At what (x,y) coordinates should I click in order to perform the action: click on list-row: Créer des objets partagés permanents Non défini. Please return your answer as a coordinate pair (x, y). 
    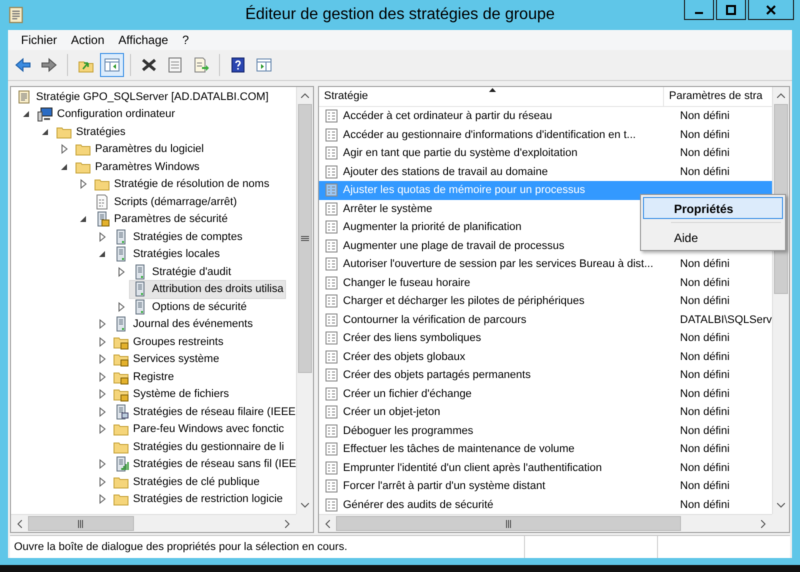
    Looking at the image, I should click on (545, 375).